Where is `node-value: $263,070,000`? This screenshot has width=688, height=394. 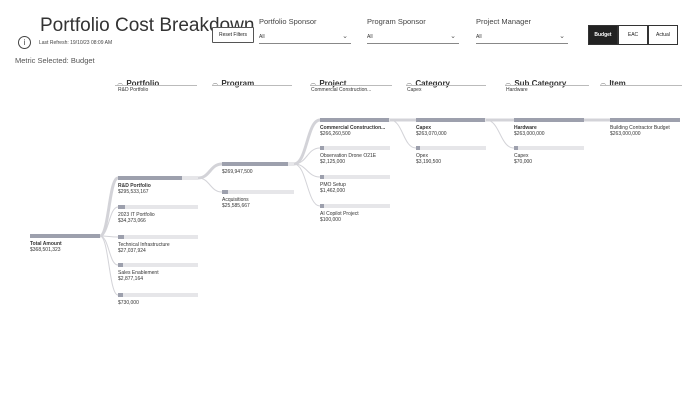
node-value: $263,070,000 is located at coordinates (431, 134).